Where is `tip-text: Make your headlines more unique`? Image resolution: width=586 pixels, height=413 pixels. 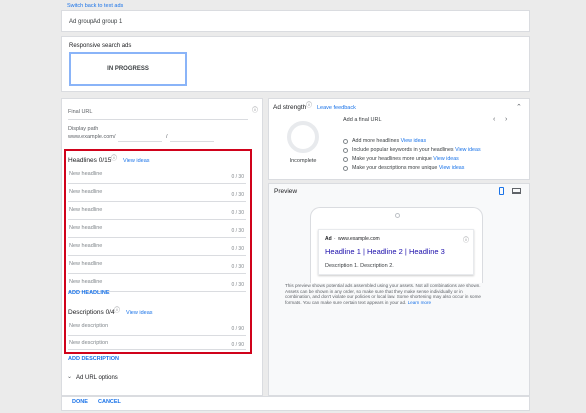
tip-text: Make your headlines more unique is located at coordinates (392, 159).